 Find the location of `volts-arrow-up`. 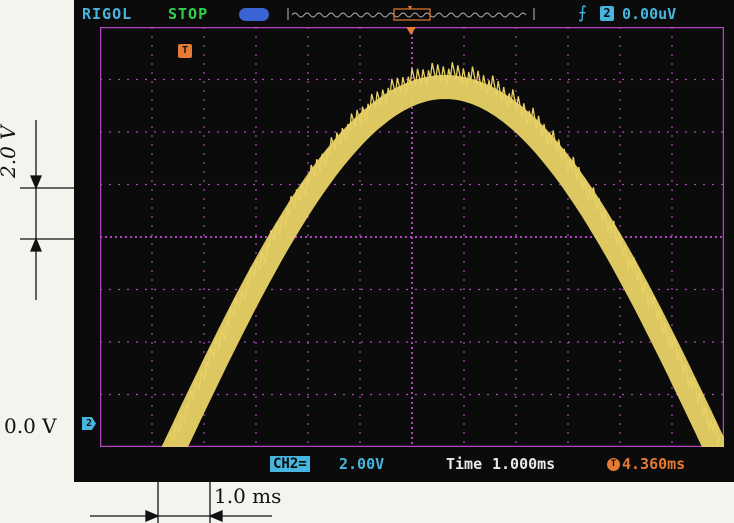

volts-arrow-up is located at coordinates (36, 244).